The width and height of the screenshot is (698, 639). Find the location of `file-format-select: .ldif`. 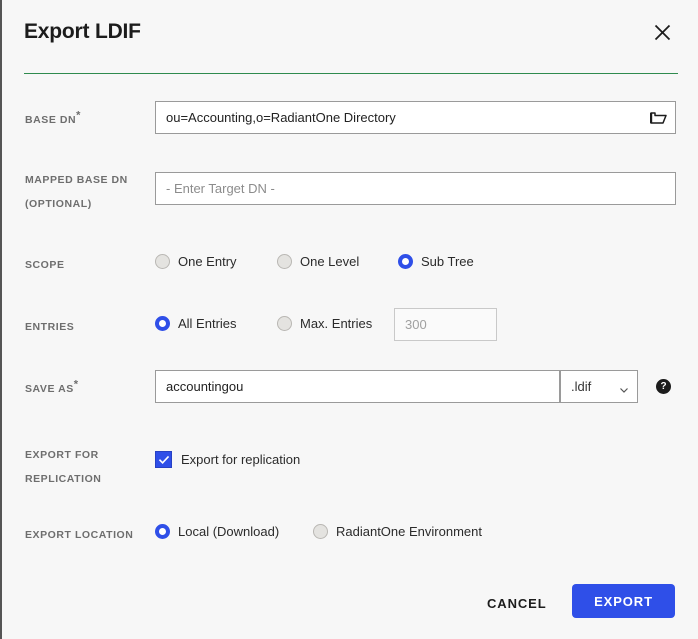

file-format-select: .ldif is located at coordinates (599, 386).